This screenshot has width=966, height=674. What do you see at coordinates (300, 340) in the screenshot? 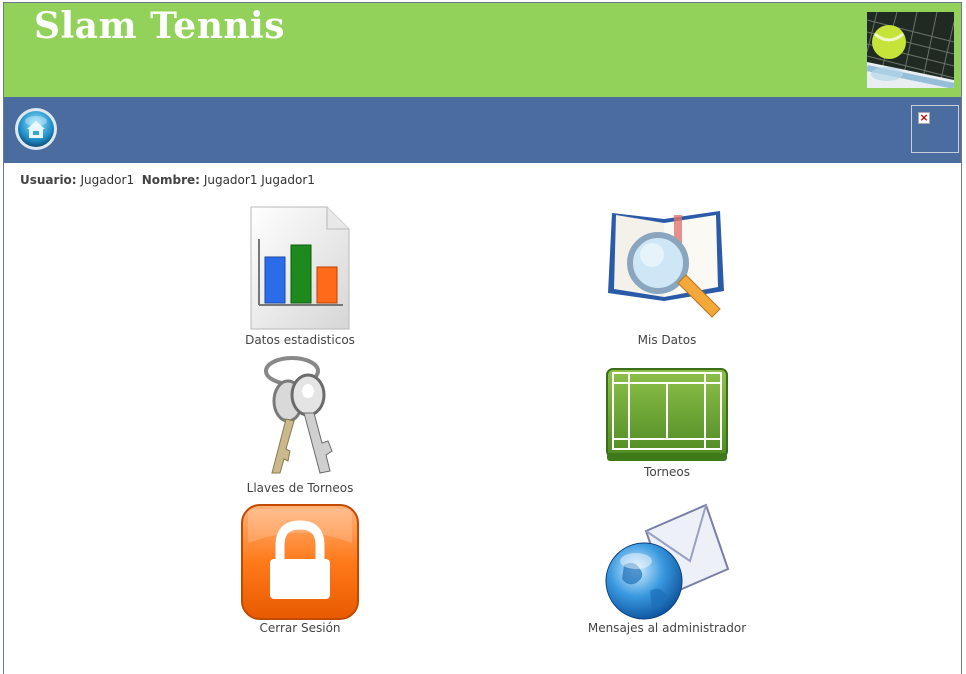
I see `menu-label: Datos estadisticos` at bounding box center [300, 340].